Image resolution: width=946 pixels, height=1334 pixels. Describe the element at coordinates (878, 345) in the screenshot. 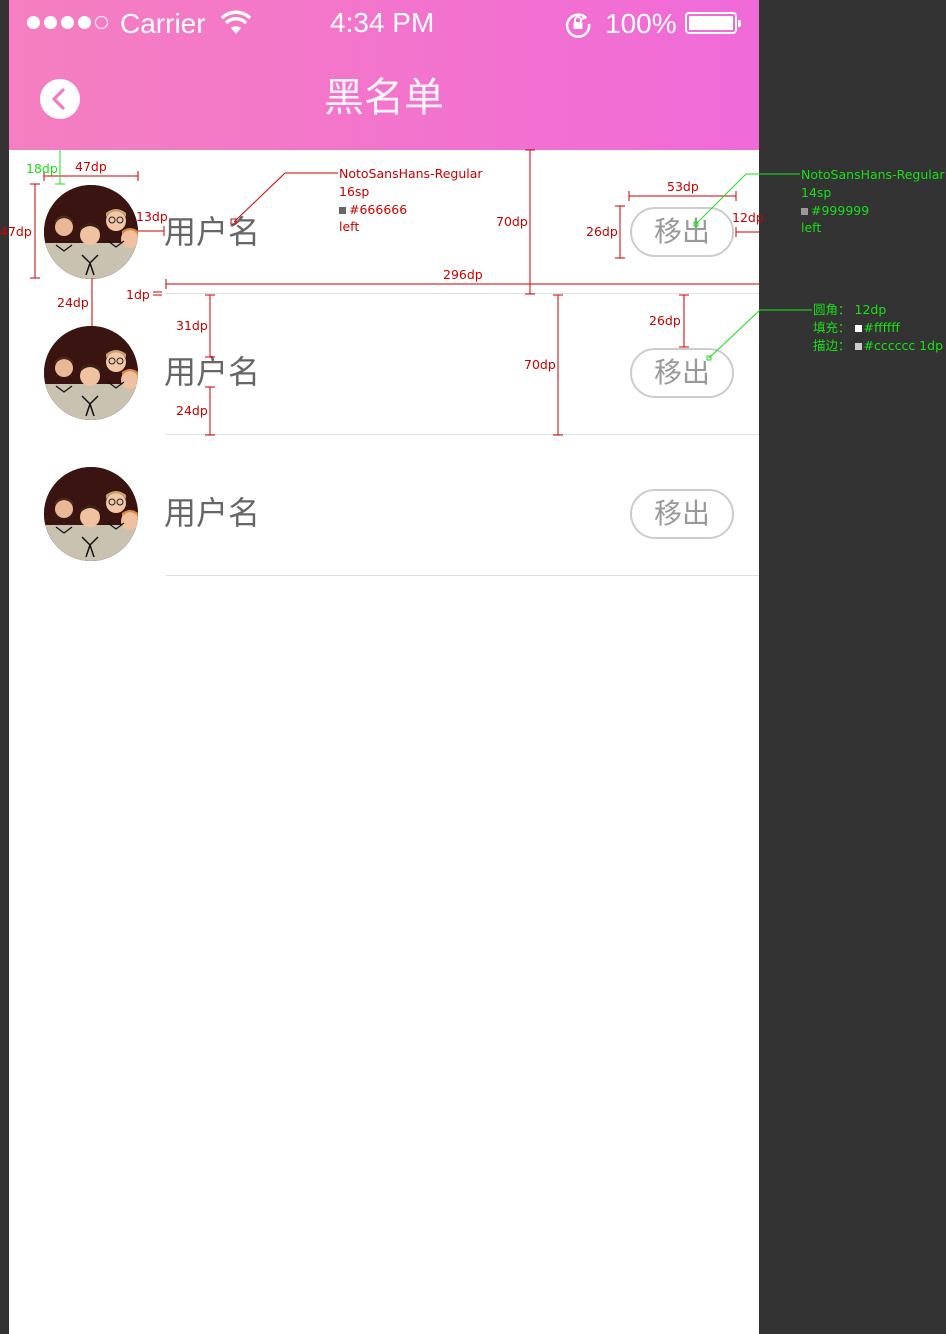

I see `spec-stroke: 描边： #cccccc 1dp` at that location.